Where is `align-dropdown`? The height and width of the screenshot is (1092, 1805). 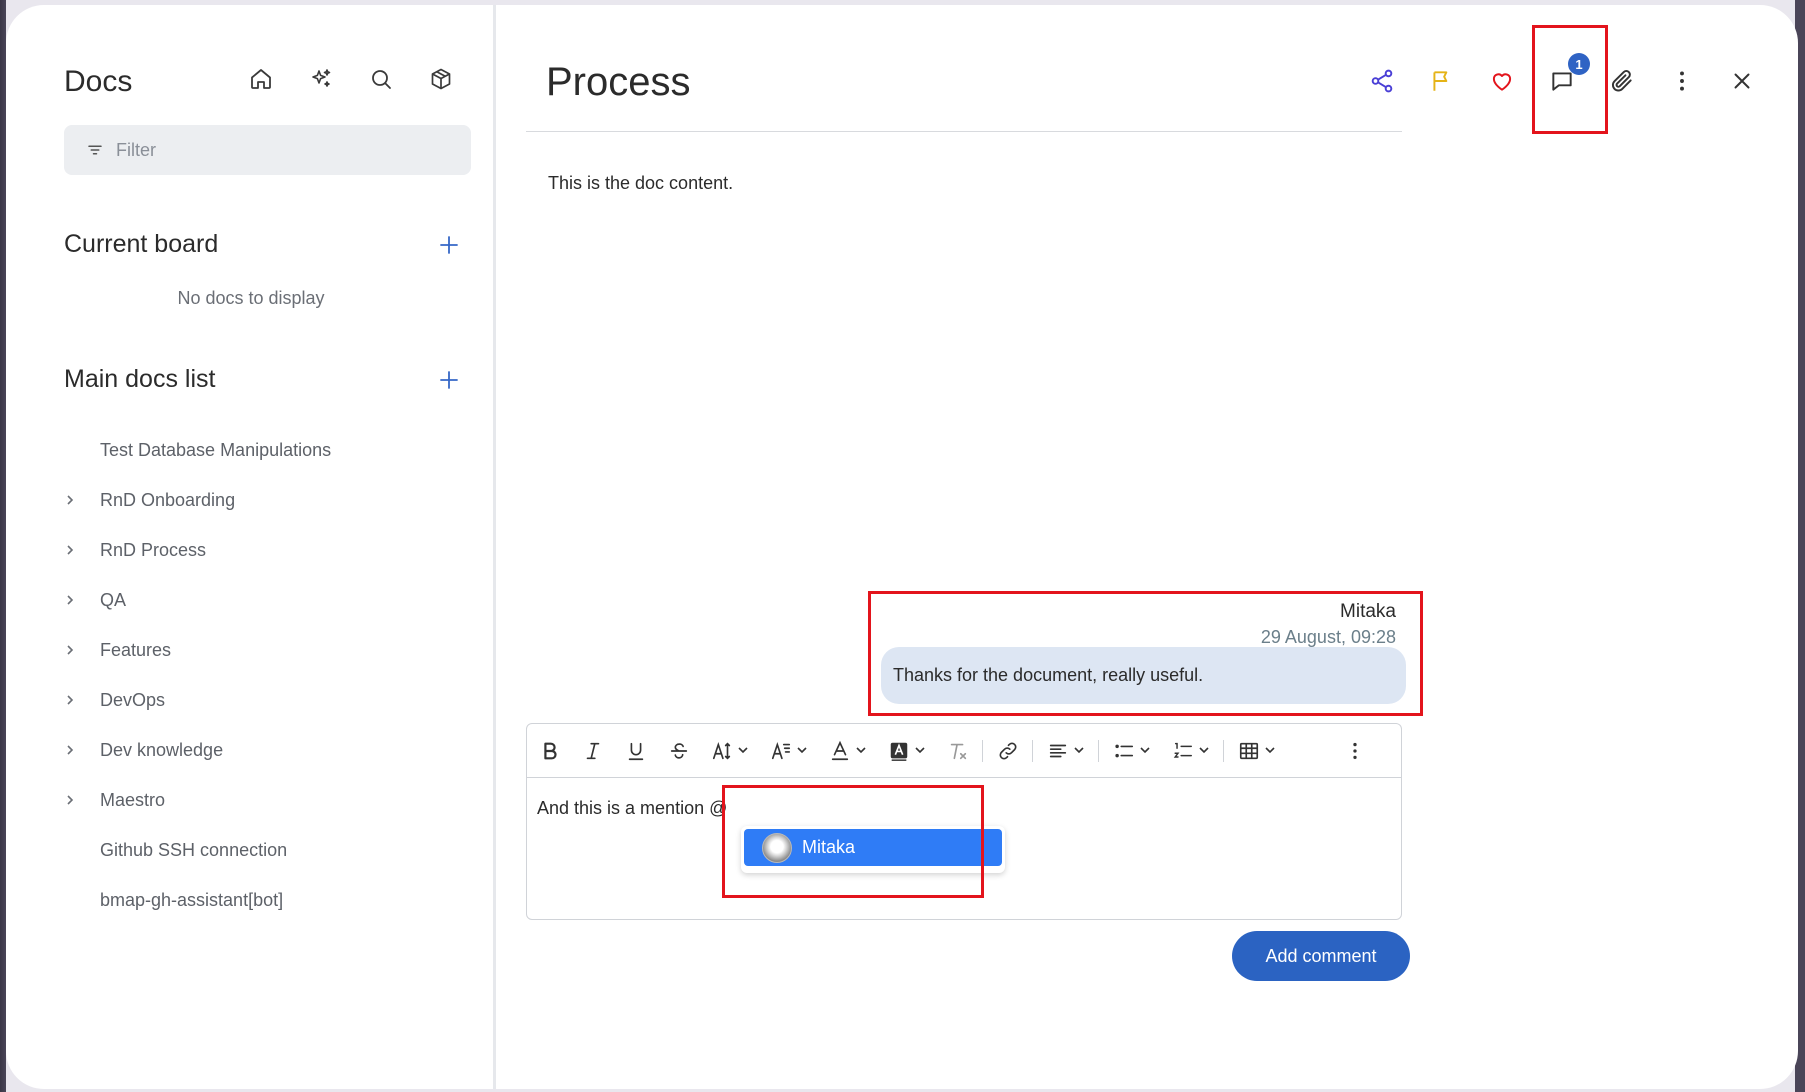 align-dropdown is located at coordinates (1066, 751).